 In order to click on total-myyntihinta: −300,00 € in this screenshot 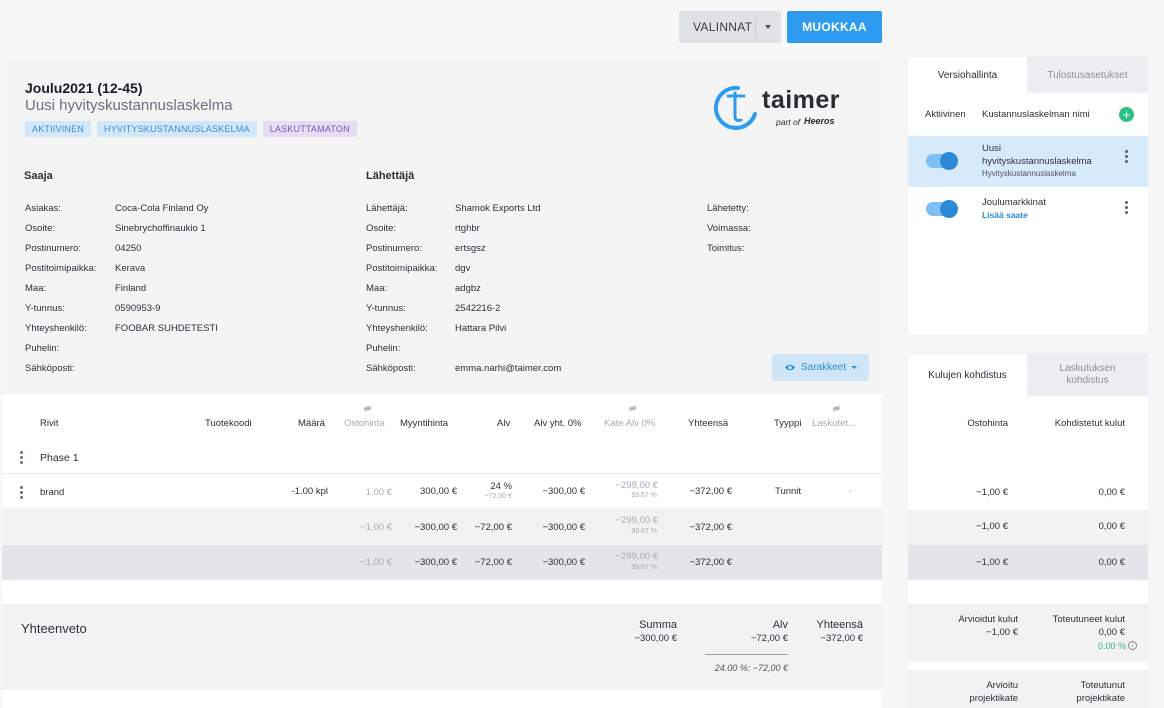, I will do `click(435, 562)`.